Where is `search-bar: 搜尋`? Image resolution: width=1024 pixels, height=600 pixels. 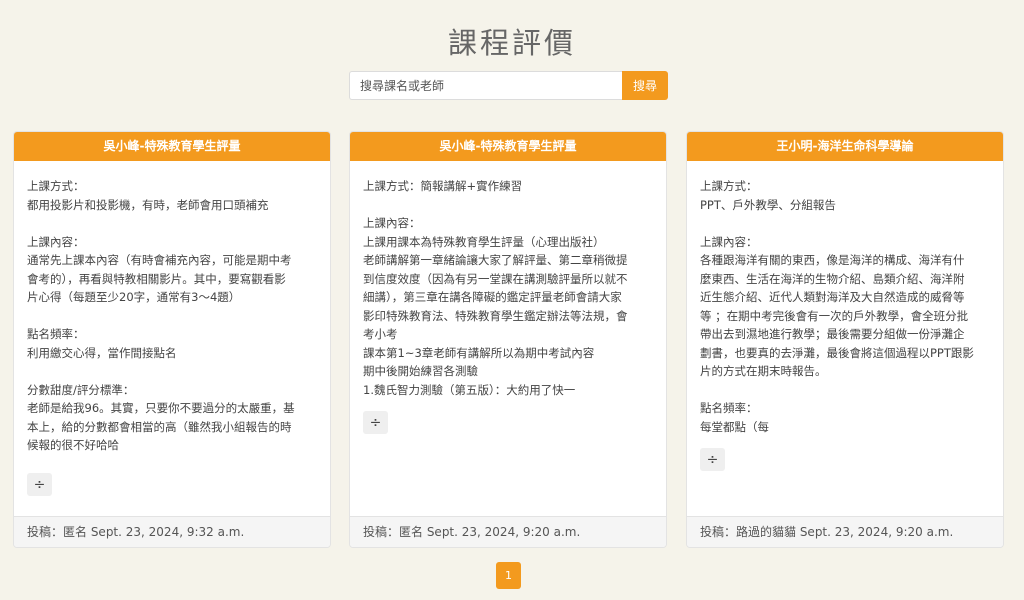 search-bar: 搜尋 is located at coordinates (508, 85).